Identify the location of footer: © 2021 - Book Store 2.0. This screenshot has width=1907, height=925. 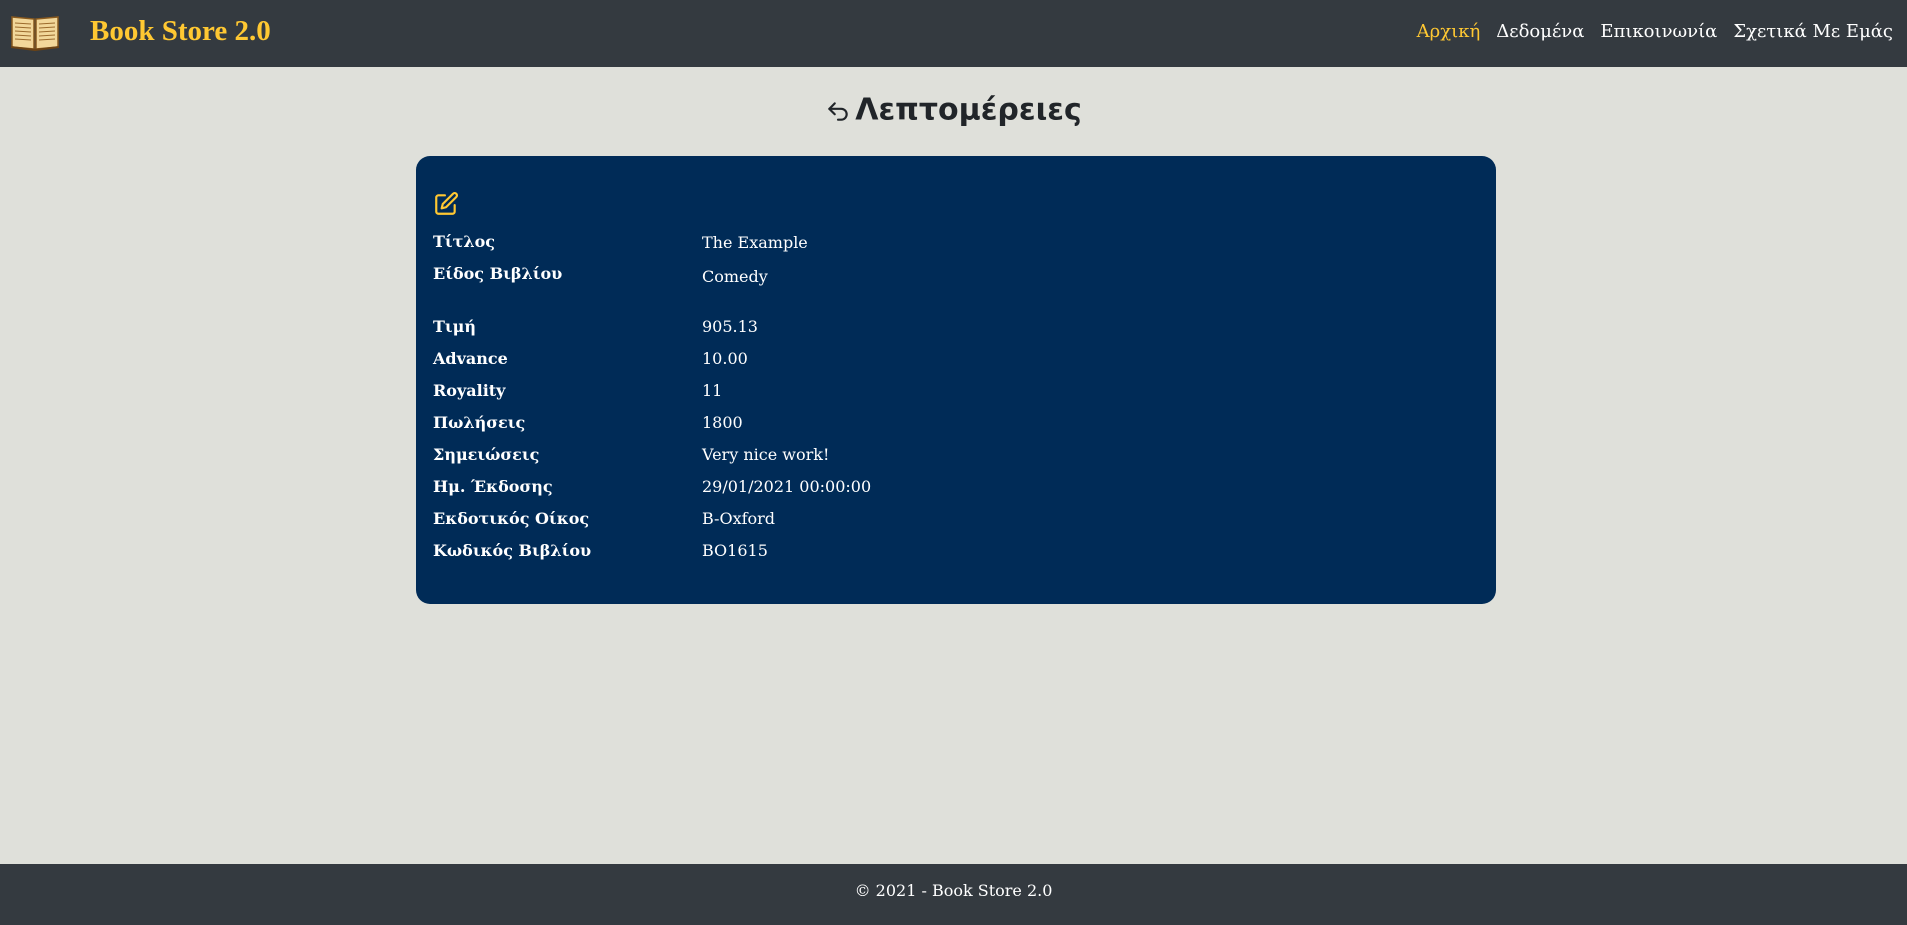
(953, 894).